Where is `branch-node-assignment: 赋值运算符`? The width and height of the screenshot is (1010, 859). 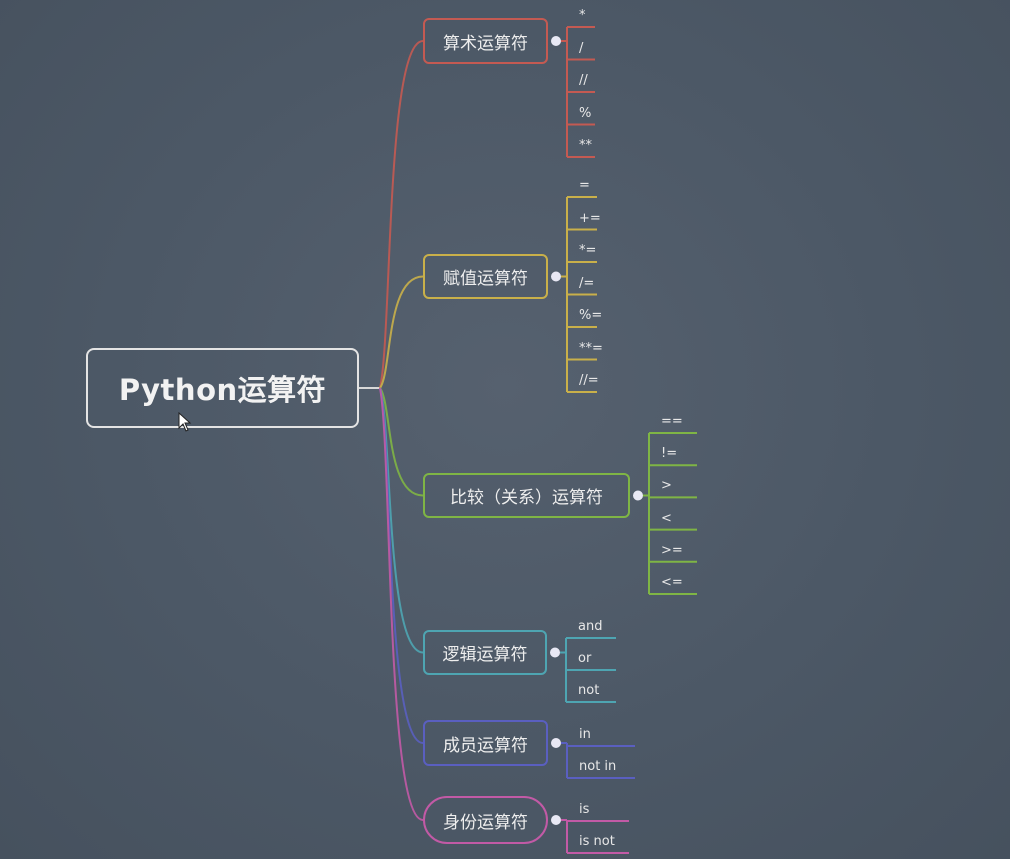
branch-node-assignment: 赋值运算符 is located at coordinates (485, 276).